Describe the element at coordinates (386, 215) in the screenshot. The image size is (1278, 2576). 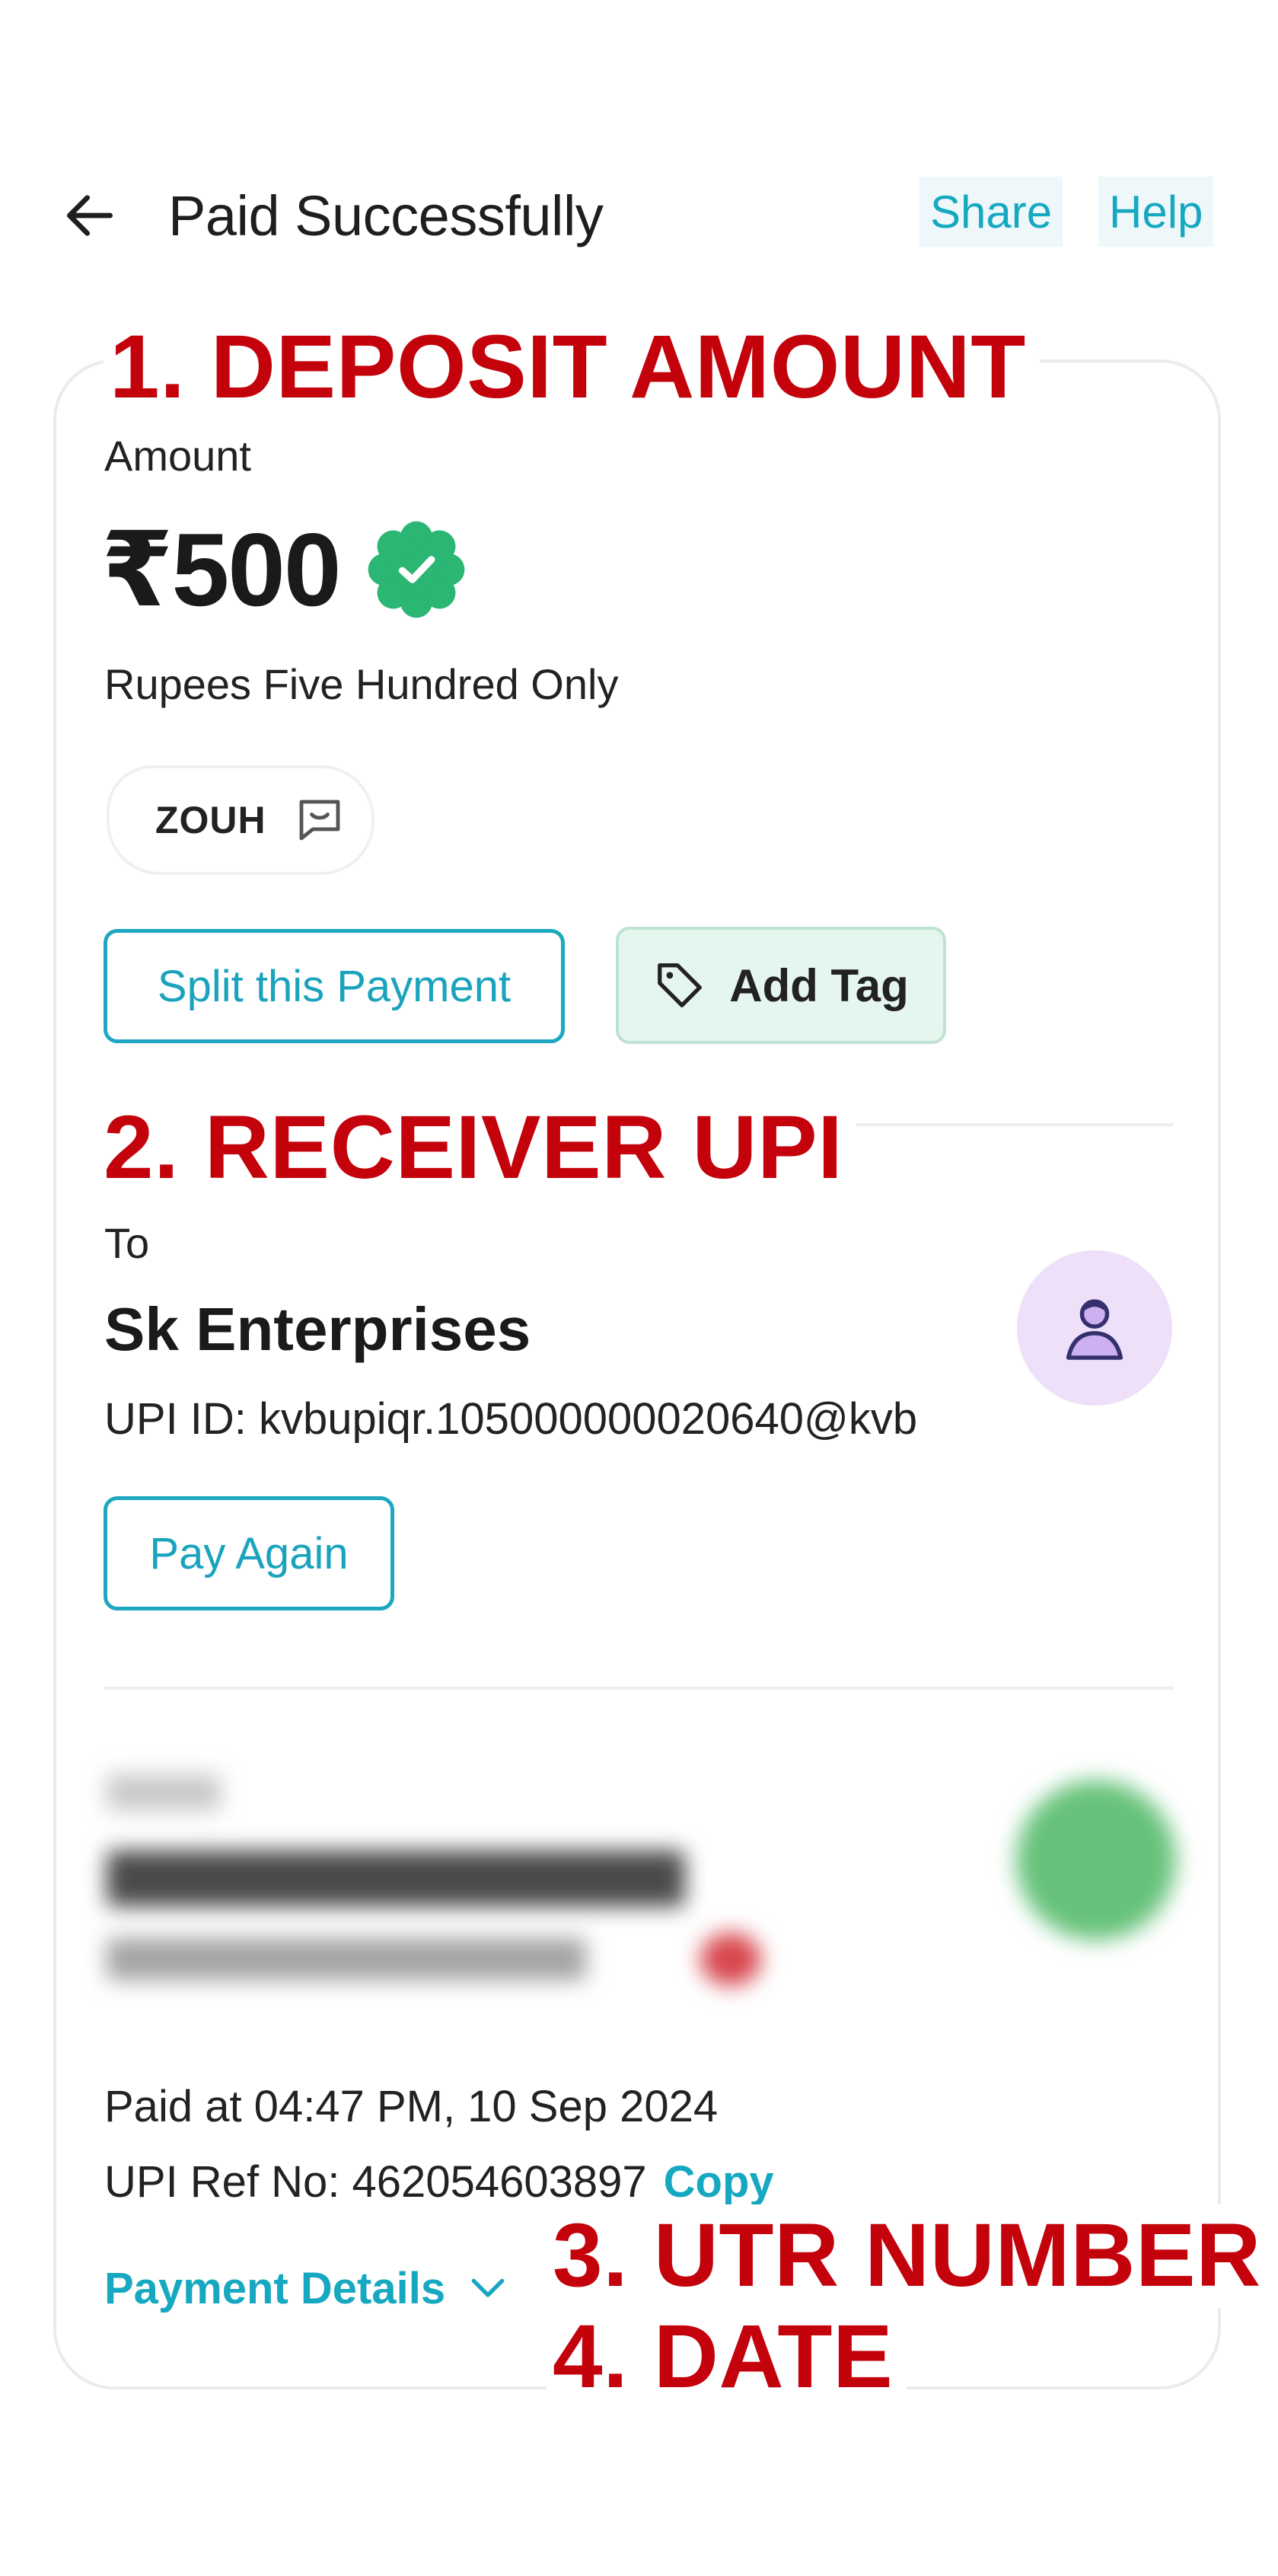
I see `page-title: Paid Successfully` at that location.